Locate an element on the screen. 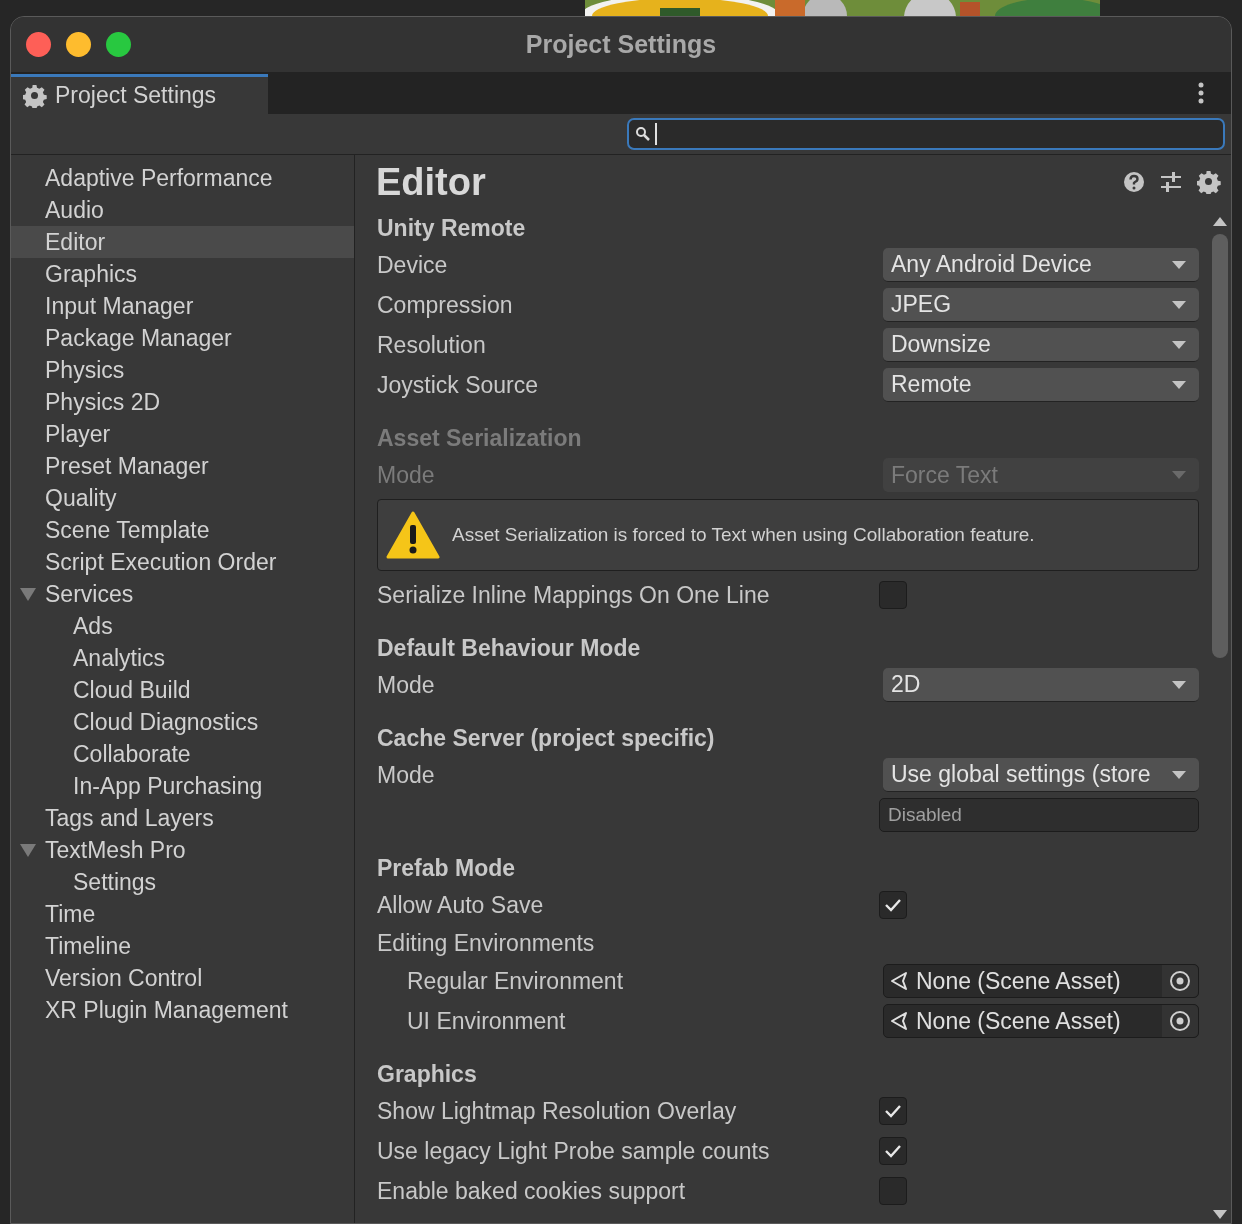  sidebar-item: Audio is located at coordinates (182, 210).